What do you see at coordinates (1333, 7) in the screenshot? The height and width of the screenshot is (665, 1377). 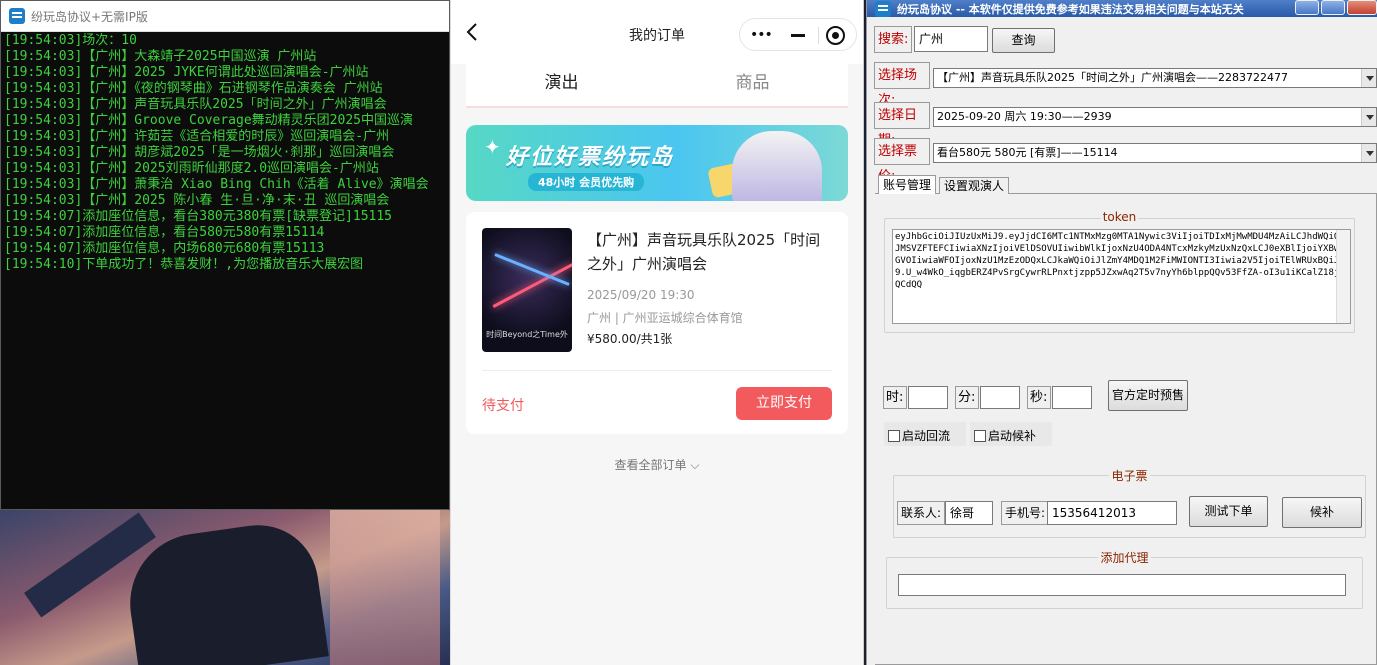 I see `maximize-window-icon` at bounding box center [1333, 7].